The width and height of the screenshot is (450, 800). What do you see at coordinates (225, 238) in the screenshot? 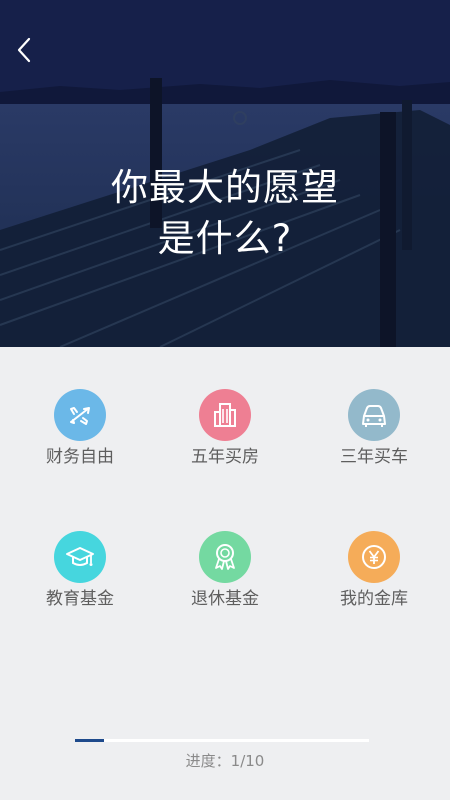
I see `question-title-line2: 是什么?` at bounding box center [225, 238].